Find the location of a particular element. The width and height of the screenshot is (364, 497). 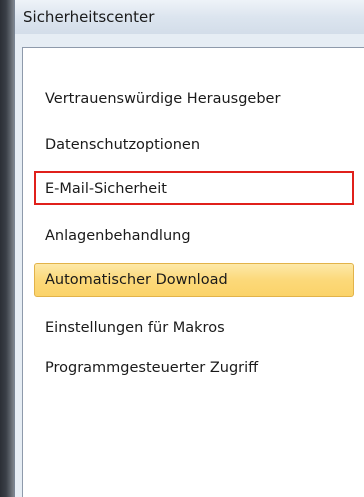

nav-item-email-security: E-Mail-Sicherheit is located at coordinates (194, 188).